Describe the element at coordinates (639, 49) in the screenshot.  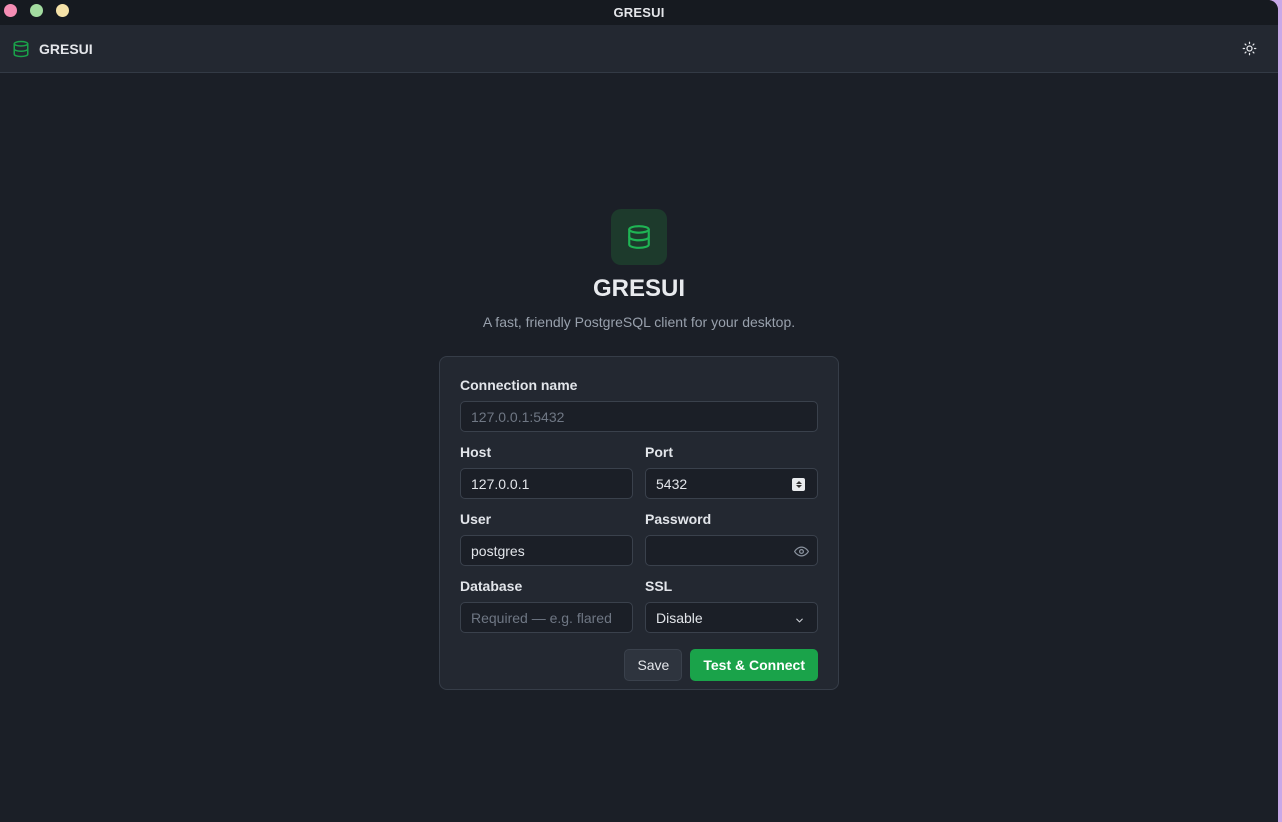
I see `app-header: GRESUI` at that location.